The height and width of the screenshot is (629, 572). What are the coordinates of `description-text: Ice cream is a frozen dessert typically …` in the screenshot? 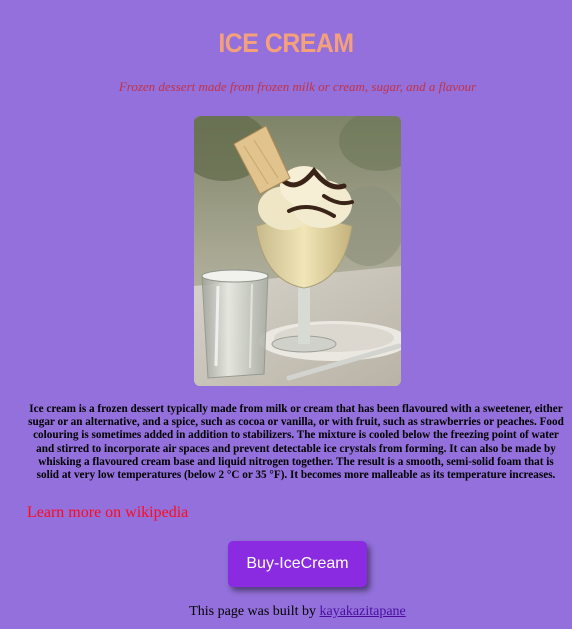 It's located at (296, 442).